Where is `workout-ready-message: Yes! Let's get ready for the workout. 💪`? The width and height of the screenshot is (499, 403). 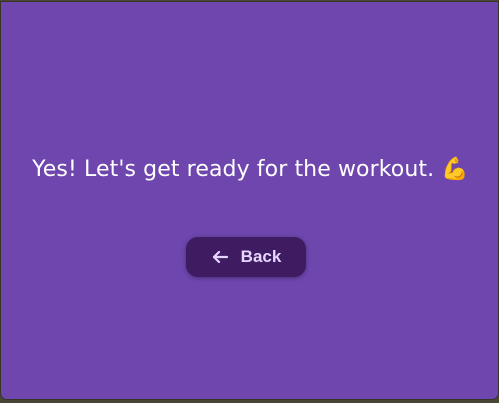 workout-ready-message: Yes! Let's get ready for the workout. 💪 is located at coordinates (250, 169).